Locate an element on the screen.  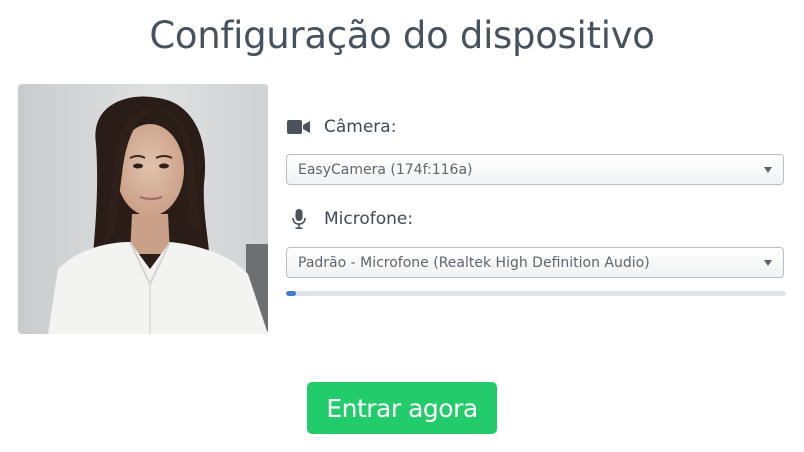
microphone-level-meter is located at coordinates (536, 293).